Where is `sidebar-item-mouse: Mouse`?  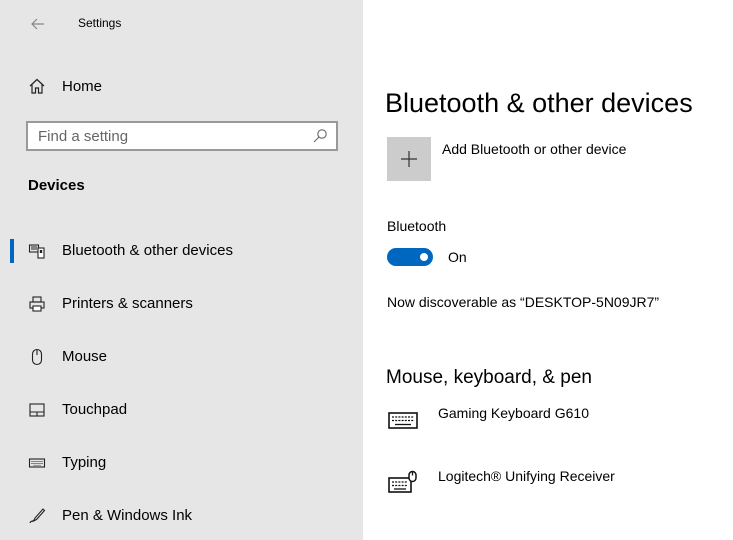 sidebar-item-mouse: Mouse is located at coordinates (181, 357).